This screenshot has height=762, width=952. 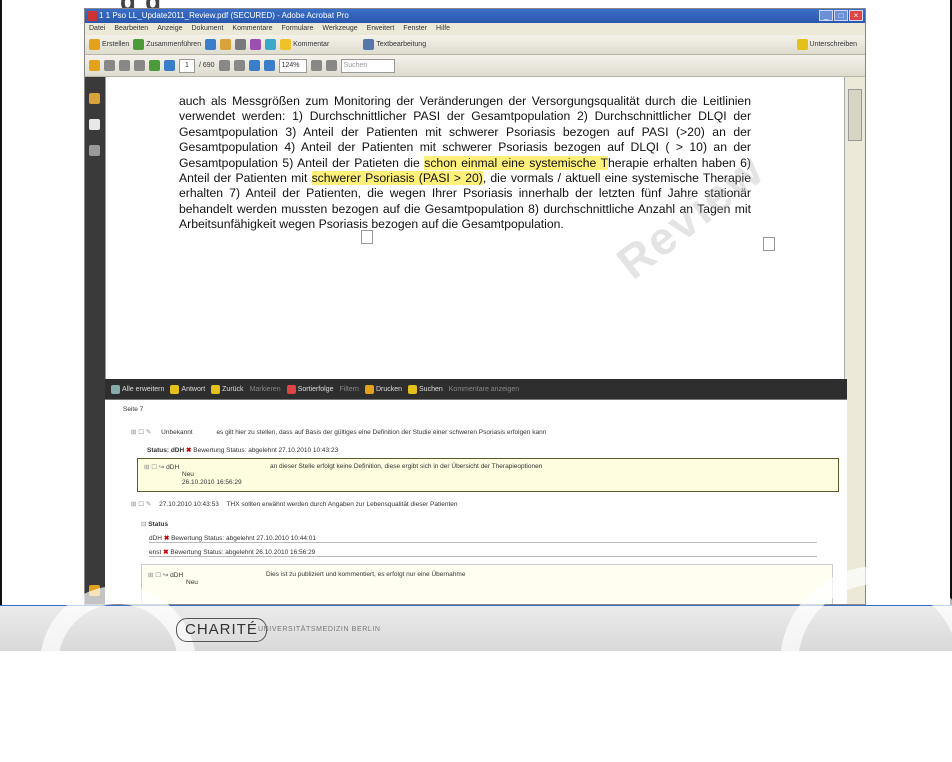 What do you see at coordinates (94, 150) in the screenshot?
I see `attachments-icon` at bounding box center [94, 150].